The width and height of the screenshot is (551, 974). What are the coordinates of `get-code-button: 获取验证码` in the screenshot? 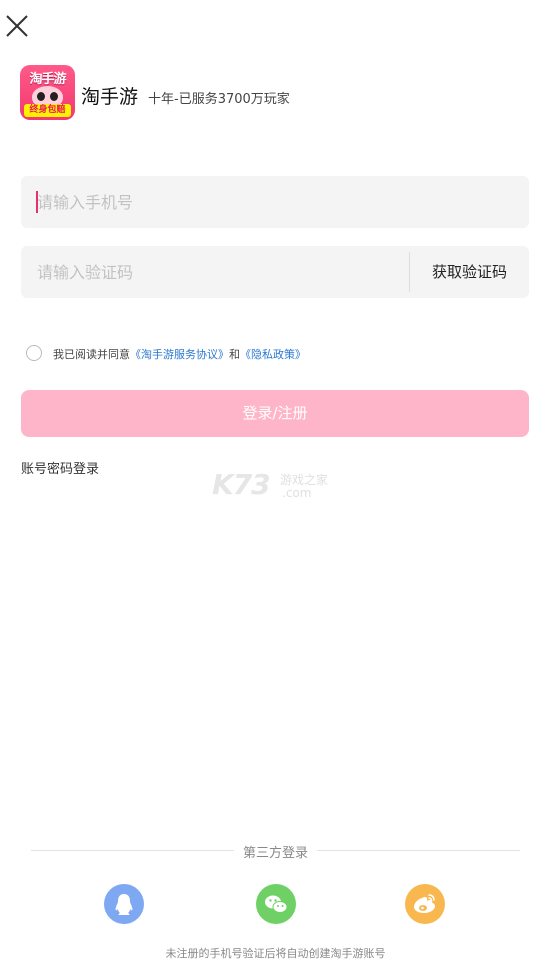 It's located at (469, 272).